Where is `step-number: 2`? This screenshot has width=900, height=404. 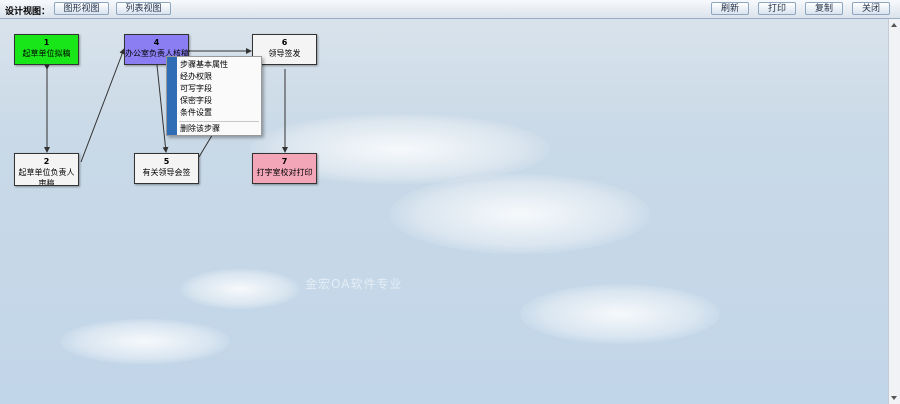 step-number: 2 is located at coordinates (46, 161).